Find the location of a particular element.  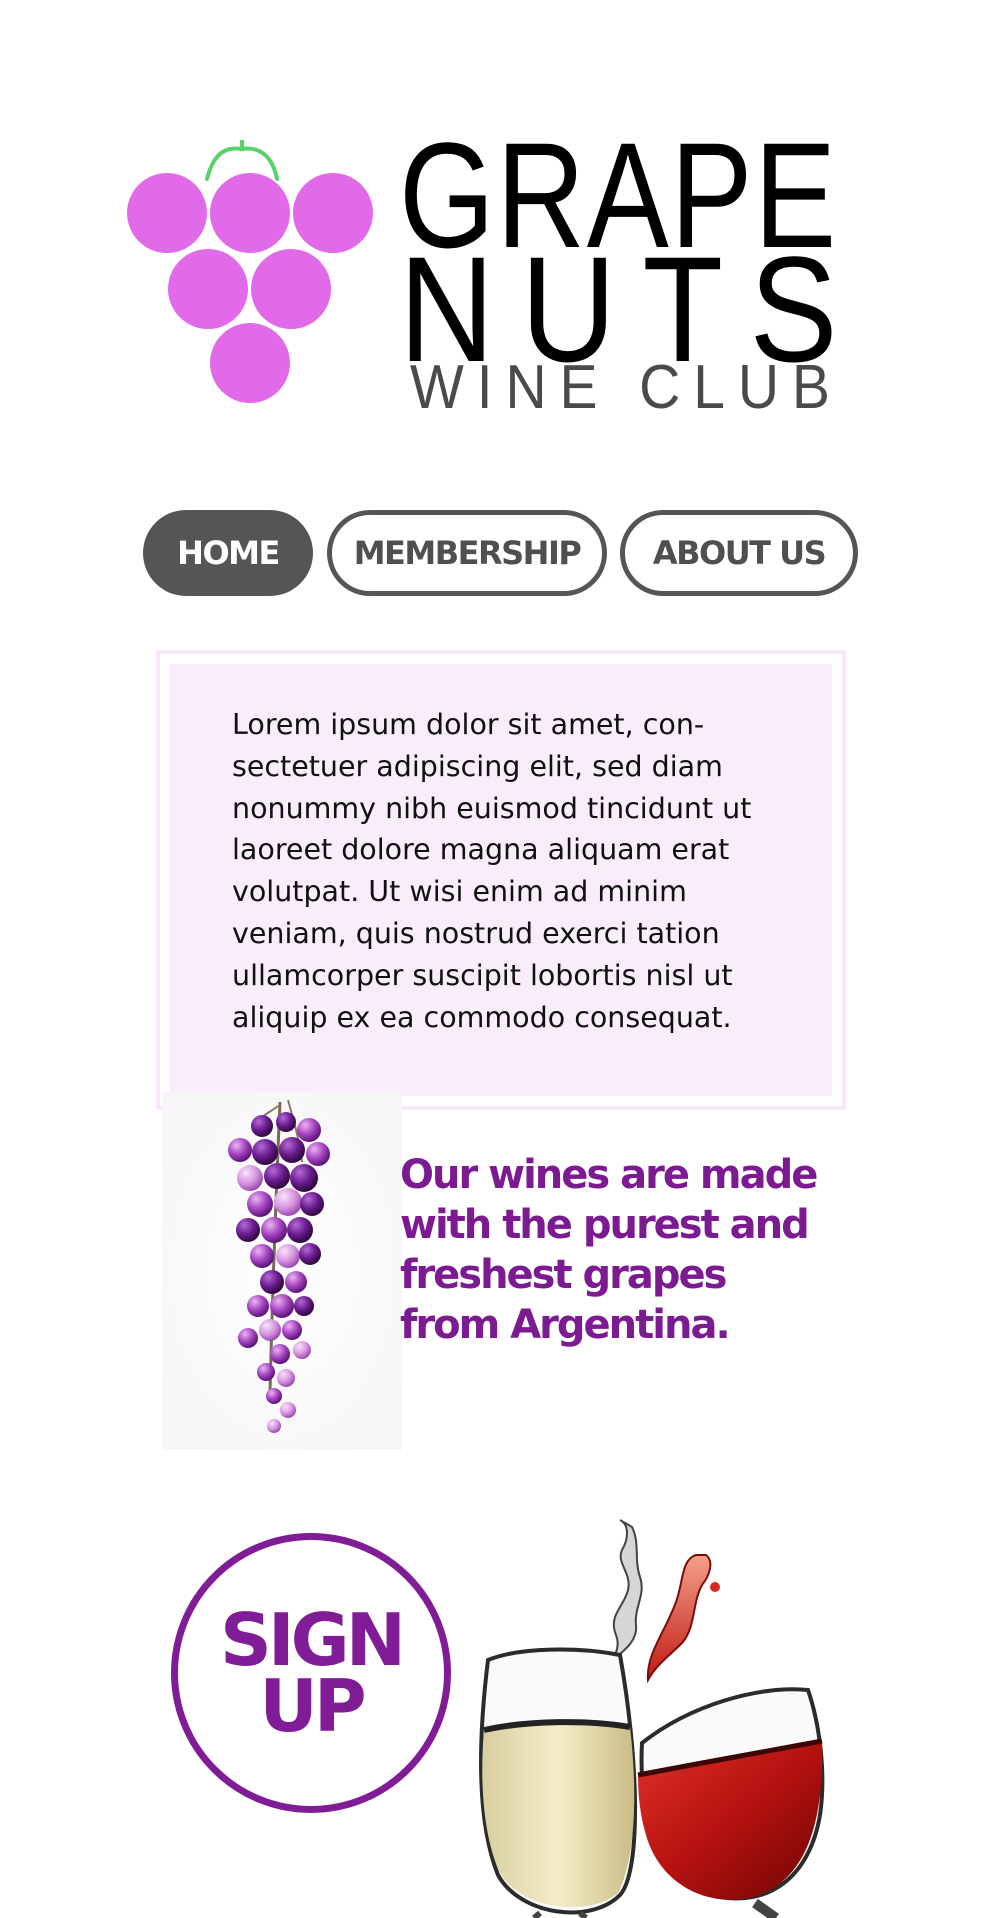

nav-home-button: HOME is located at coordinates (228, 553).